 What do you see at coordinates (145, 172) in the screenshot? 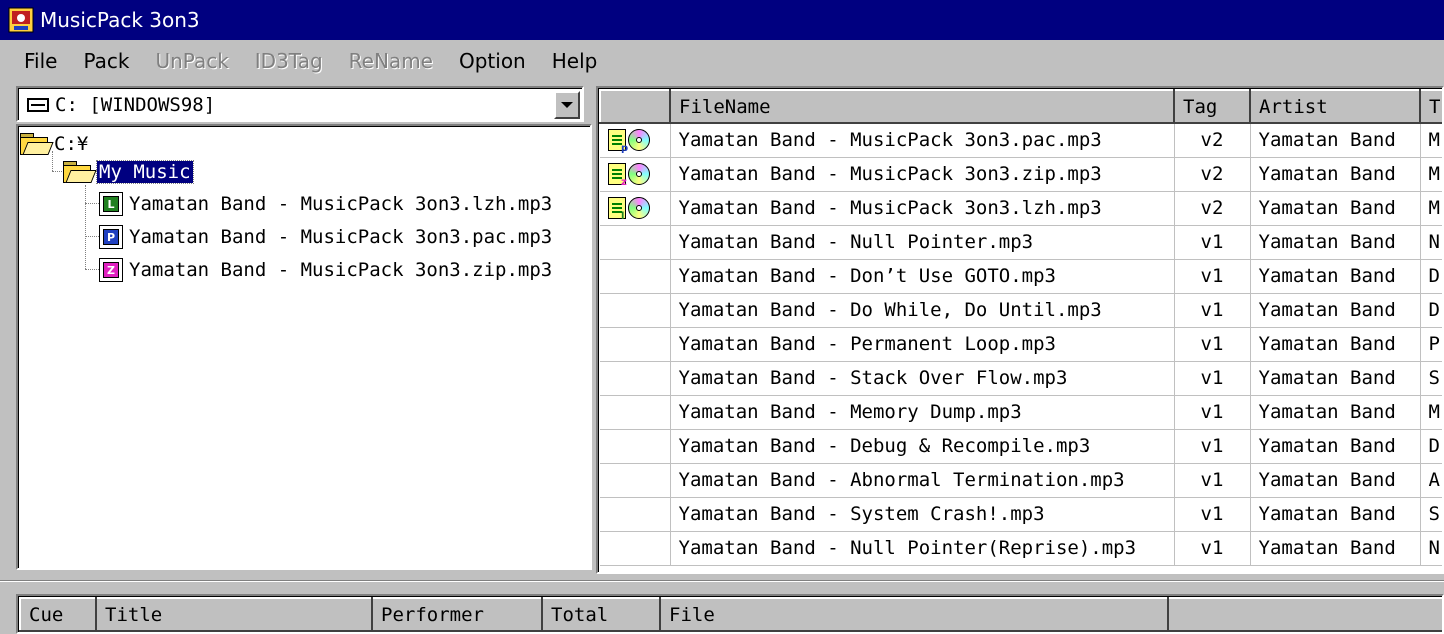
I see `tree-node-label: My Music` at bounding box center [145, 172].